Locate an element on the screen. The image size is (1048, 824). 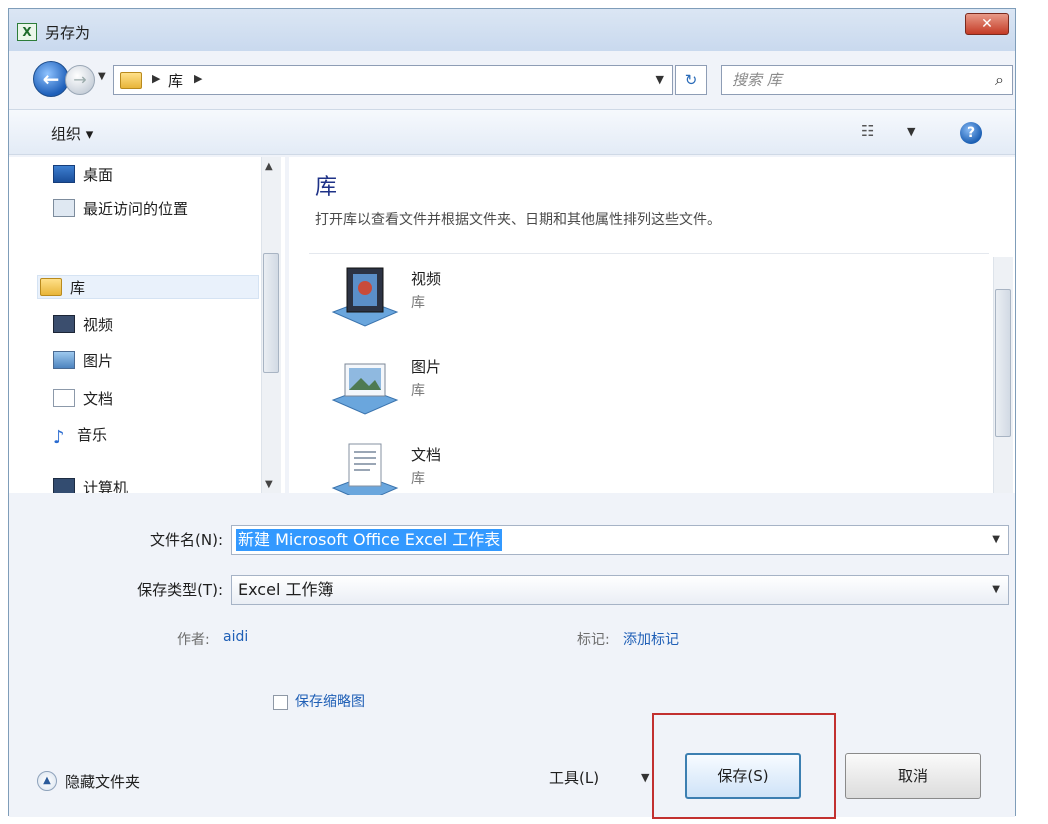
computer-icon is located at coordinates (64, 485).